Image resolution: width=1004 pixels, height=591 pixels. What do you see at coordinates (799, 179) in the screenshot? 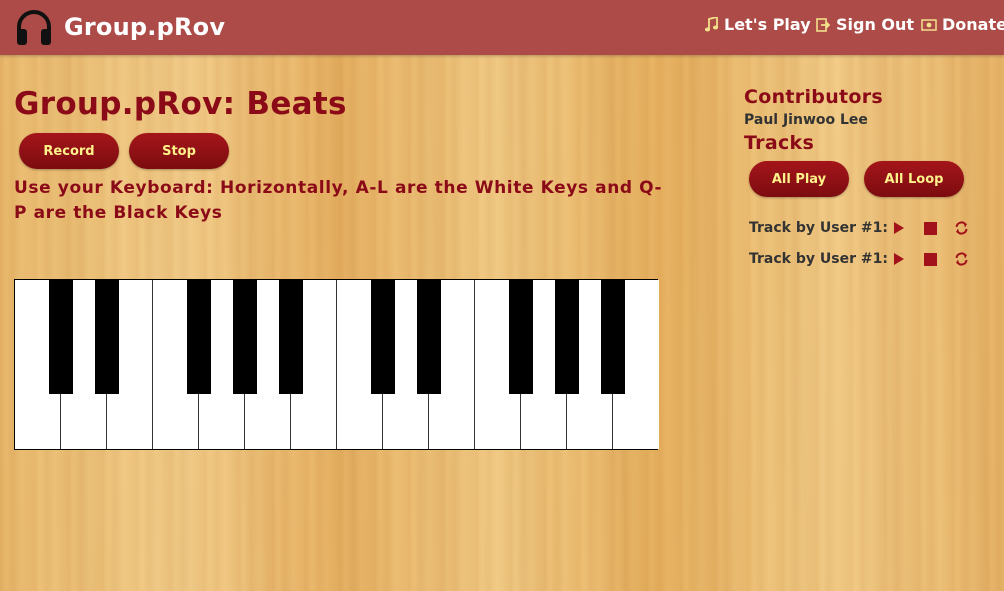
I see `all-play-button: All Play` at bounding box center [799, 179].